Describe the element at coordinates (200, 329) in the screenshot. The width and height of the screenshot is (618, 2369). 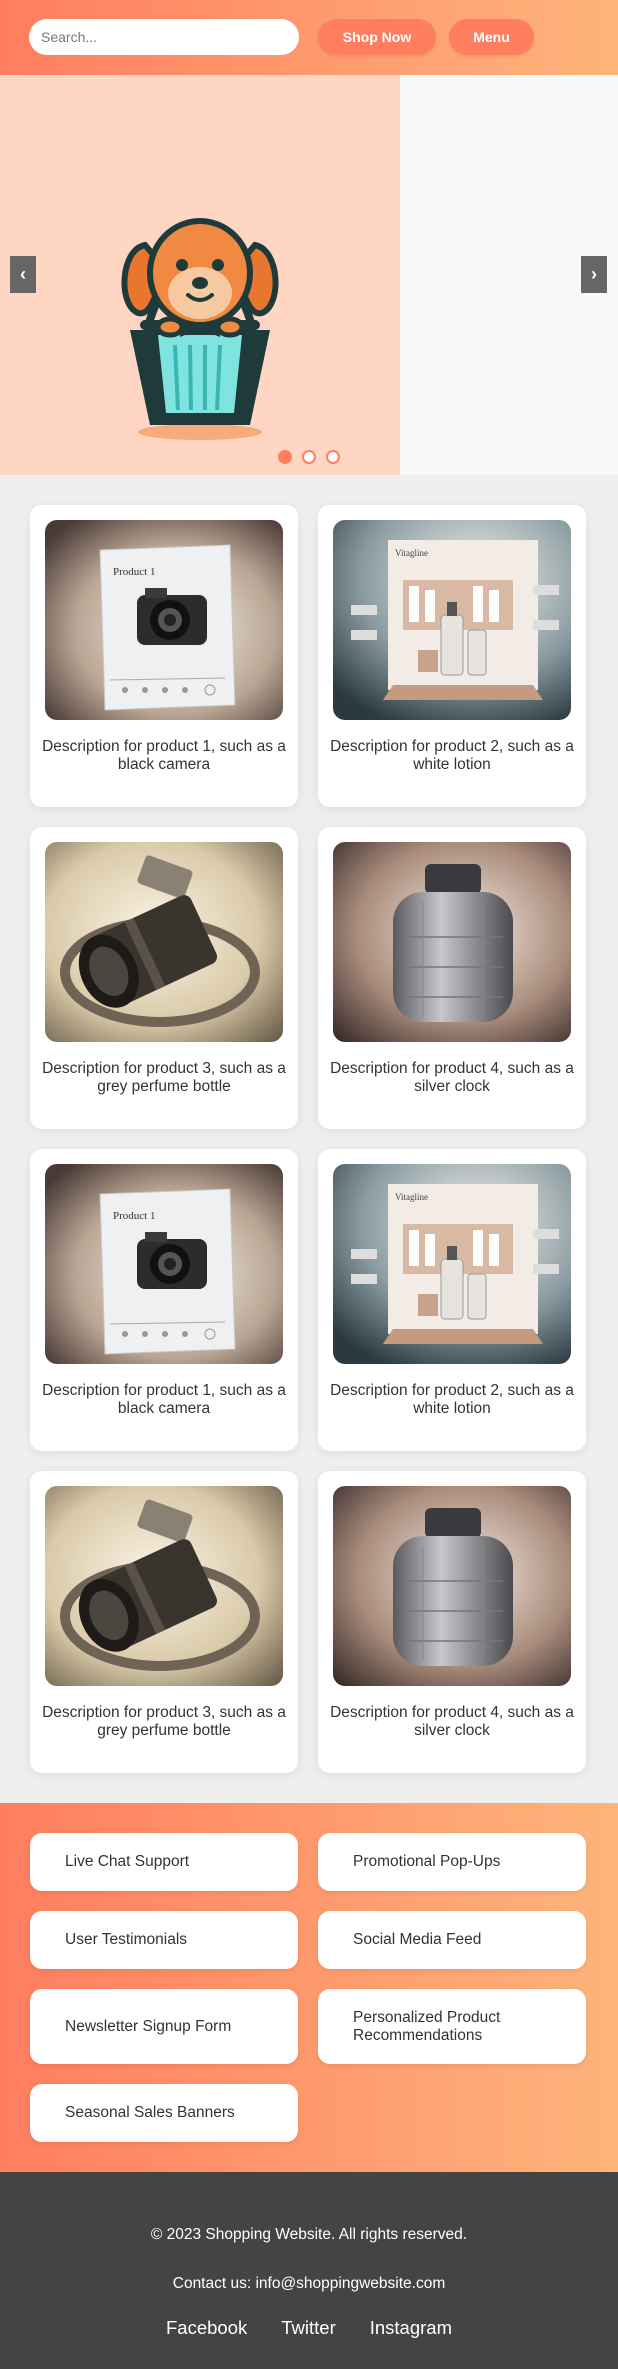
I see `dog-mascot-shopping-basket-icon` at that location.